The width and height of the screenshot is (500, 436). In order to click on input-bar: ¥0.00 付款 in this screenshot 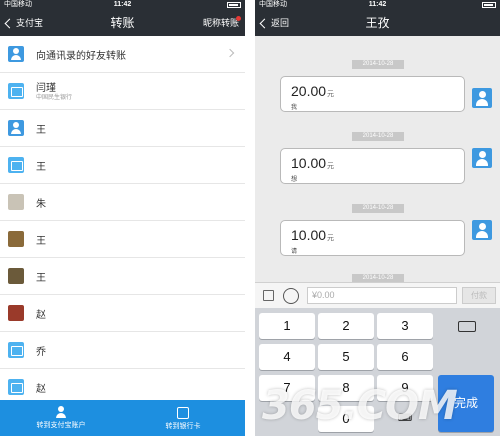, I will do `click(377, 295)`.